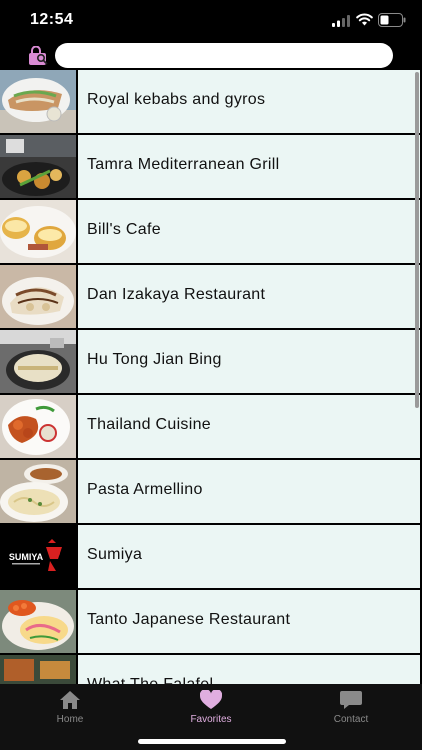 This screenshot has height=750, width=422. I want to click on search-lock-icon, so click(39, 56).